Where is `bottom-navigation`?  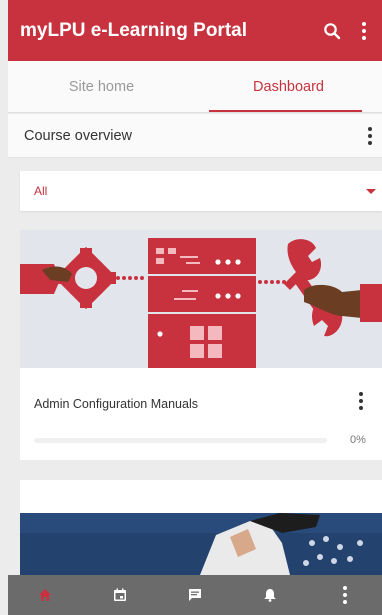 bottom-navigation is located at coordinates (195, 595).